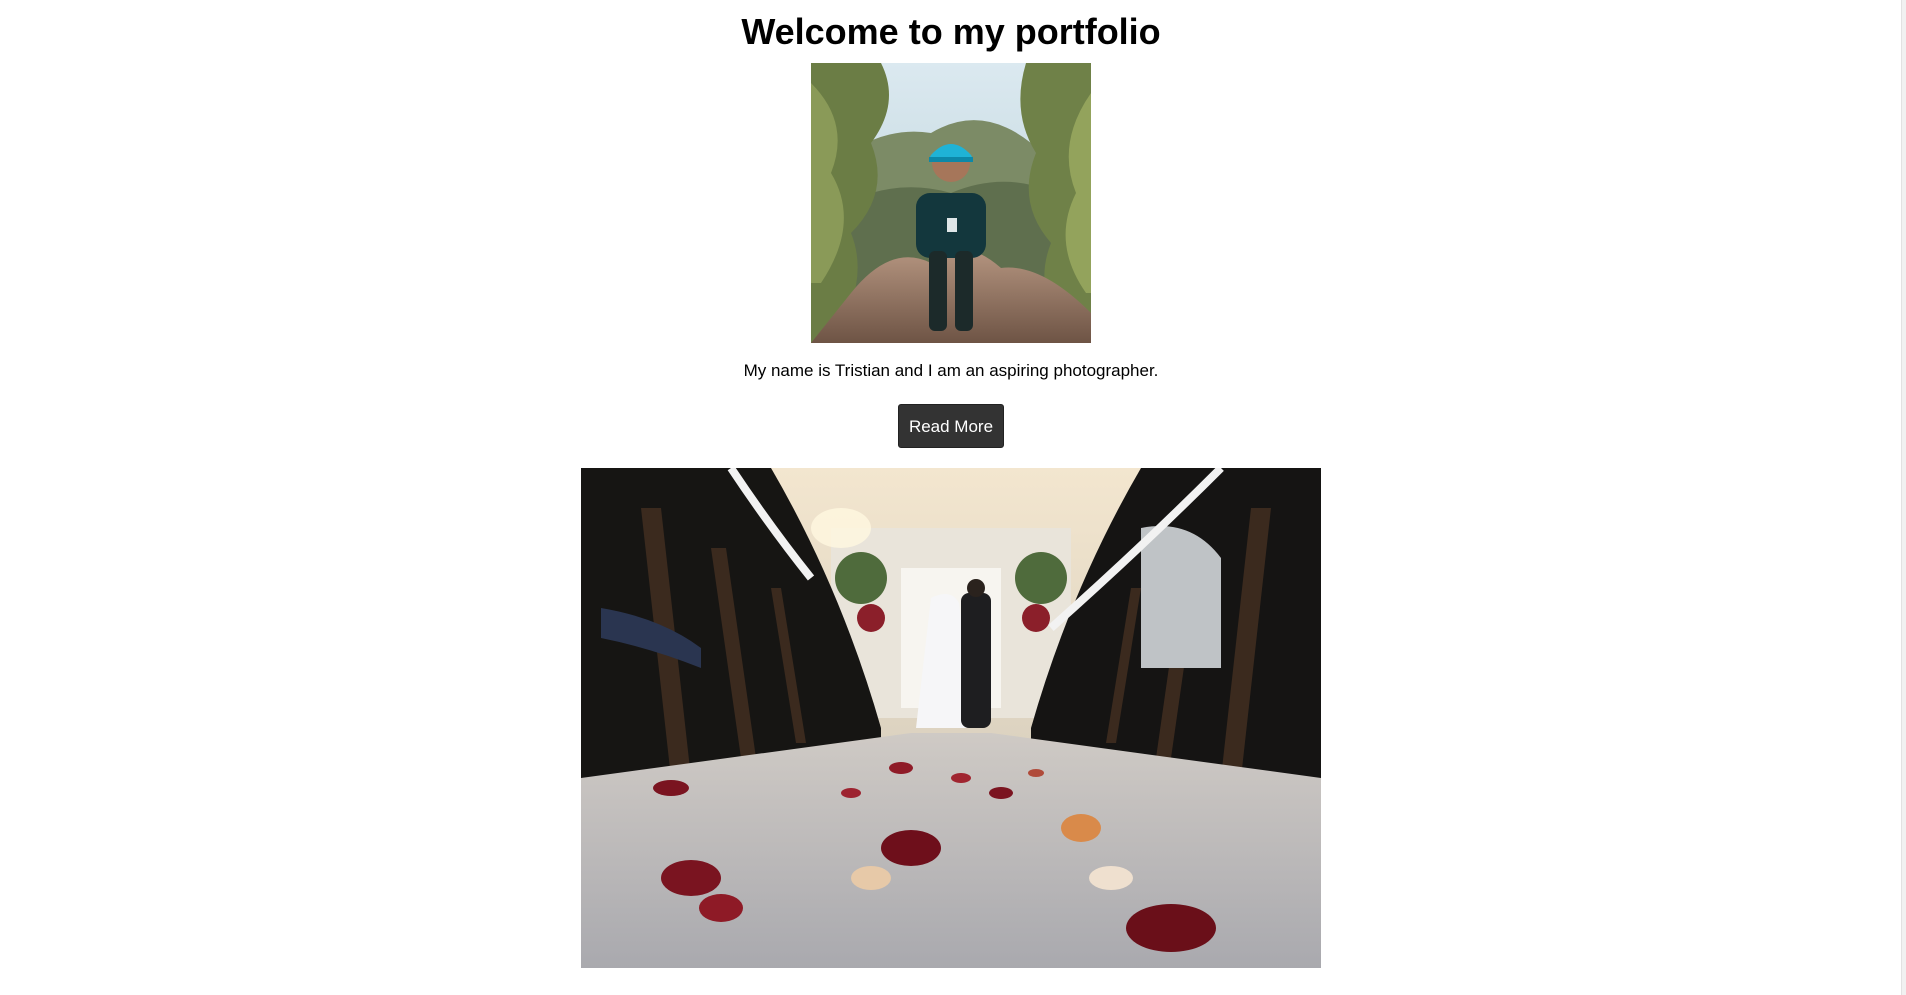  I want to click on read-more-button: Read More, so click(951, 426).